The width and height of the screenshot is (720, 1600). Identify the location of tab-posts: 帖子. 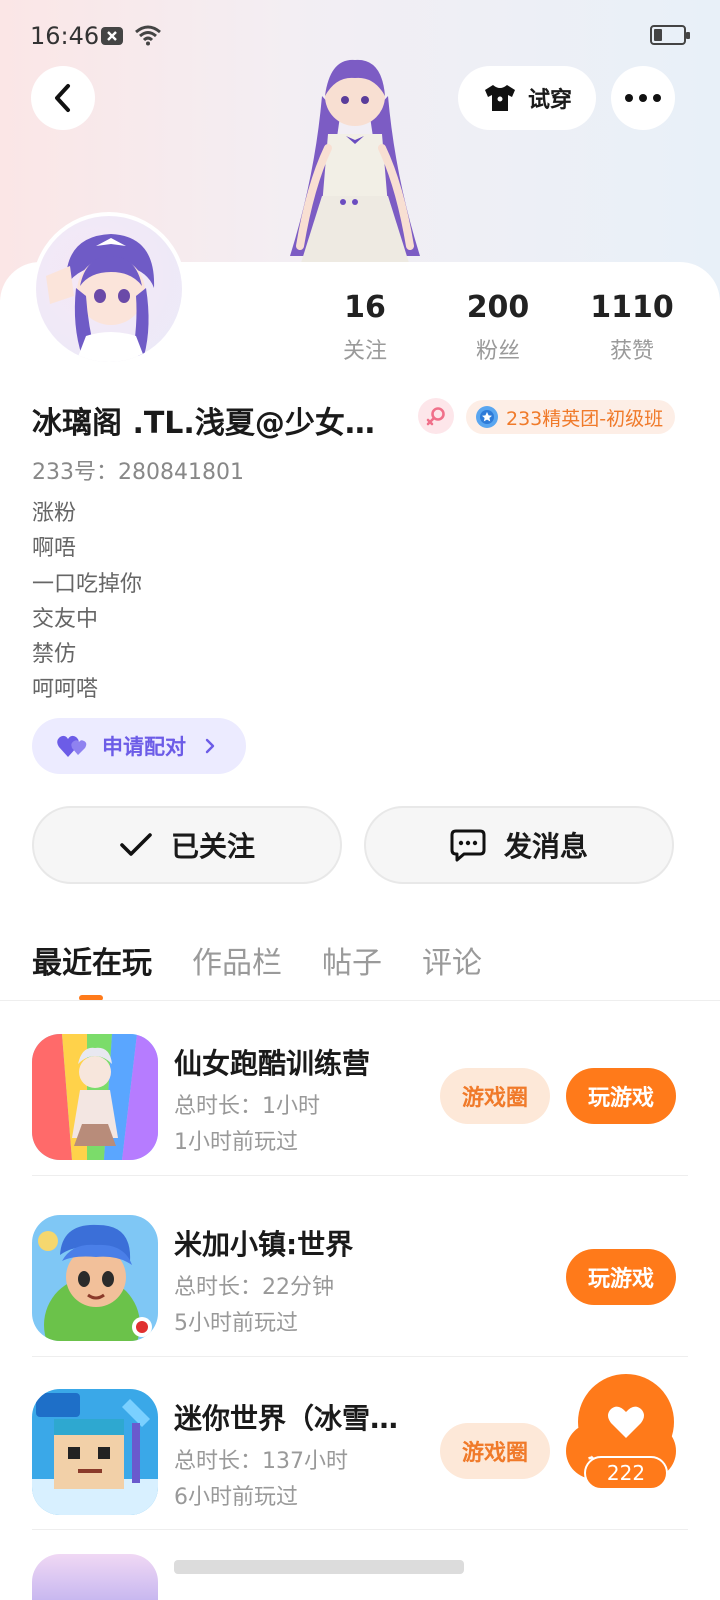
(352, 960).